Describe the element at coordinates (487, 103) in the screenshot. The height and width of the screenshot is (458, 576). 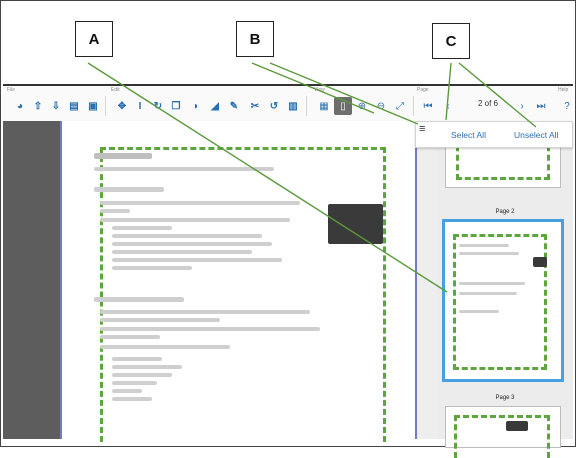
I see `page-indicator: 2 of 6` at that location.